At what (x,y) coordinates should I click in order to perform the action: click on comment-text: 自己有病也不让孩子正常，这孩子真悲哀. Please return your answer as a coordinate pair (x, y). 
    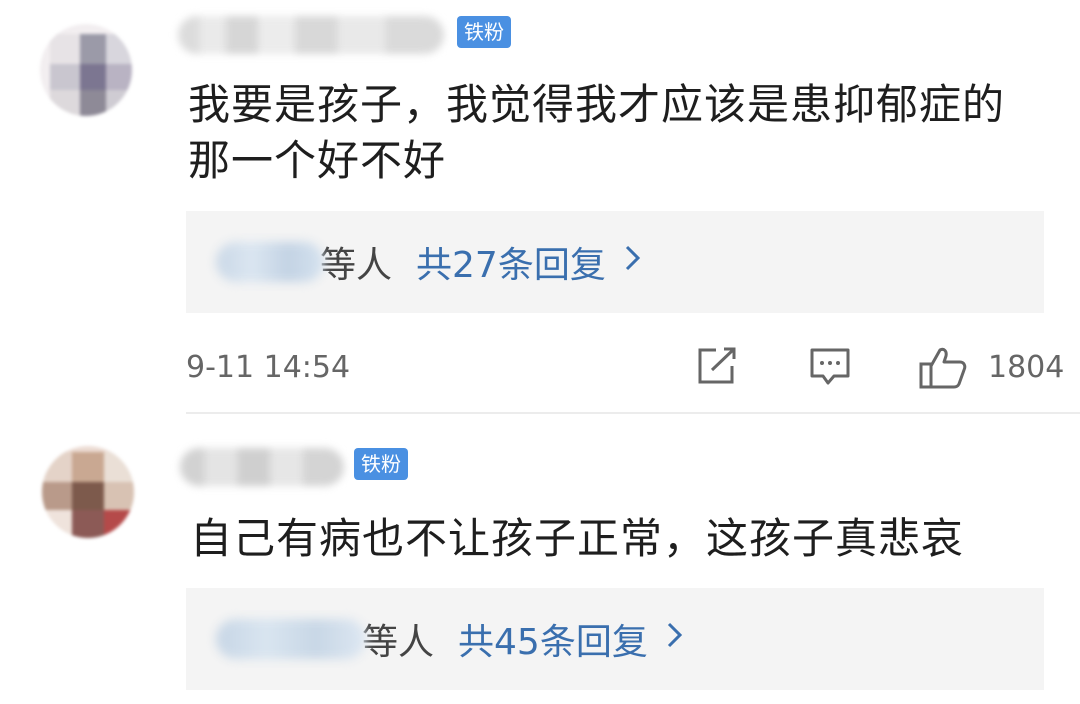
    Looking at the image, I should click on (577, 538).